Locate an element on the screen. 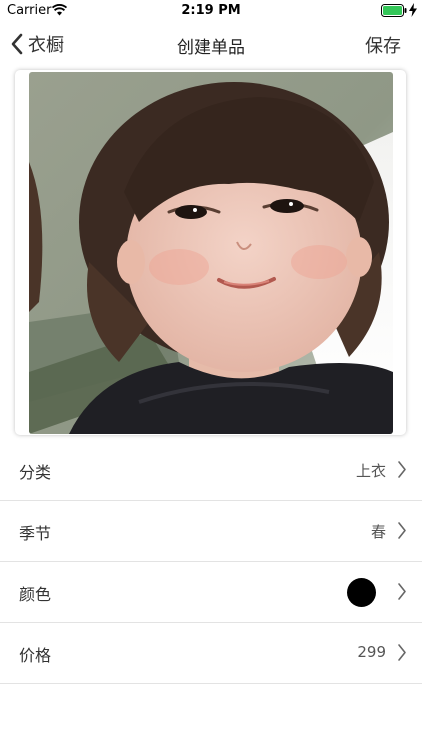 The image size is (422, 750). save-button: 保存 is located at coordinates (383, 45).